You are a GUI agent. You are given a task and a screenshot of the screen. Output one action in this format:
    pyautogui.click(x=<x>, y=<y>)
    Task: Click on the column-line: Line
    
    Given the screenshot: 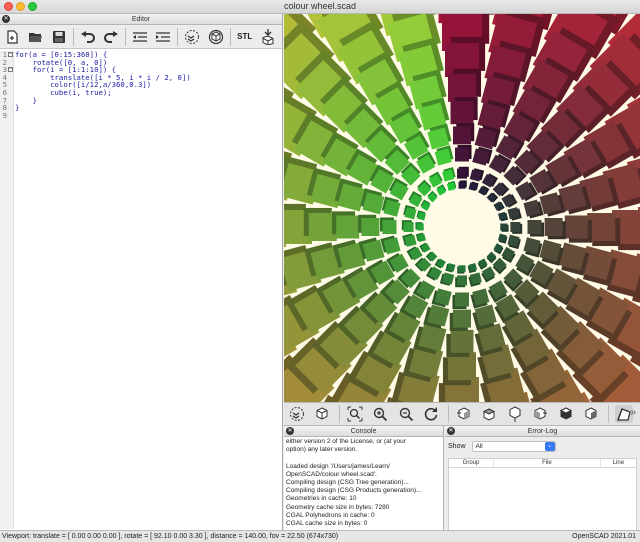 What is the action you would take?
    pyautogui.click(x=618, y=463)
    